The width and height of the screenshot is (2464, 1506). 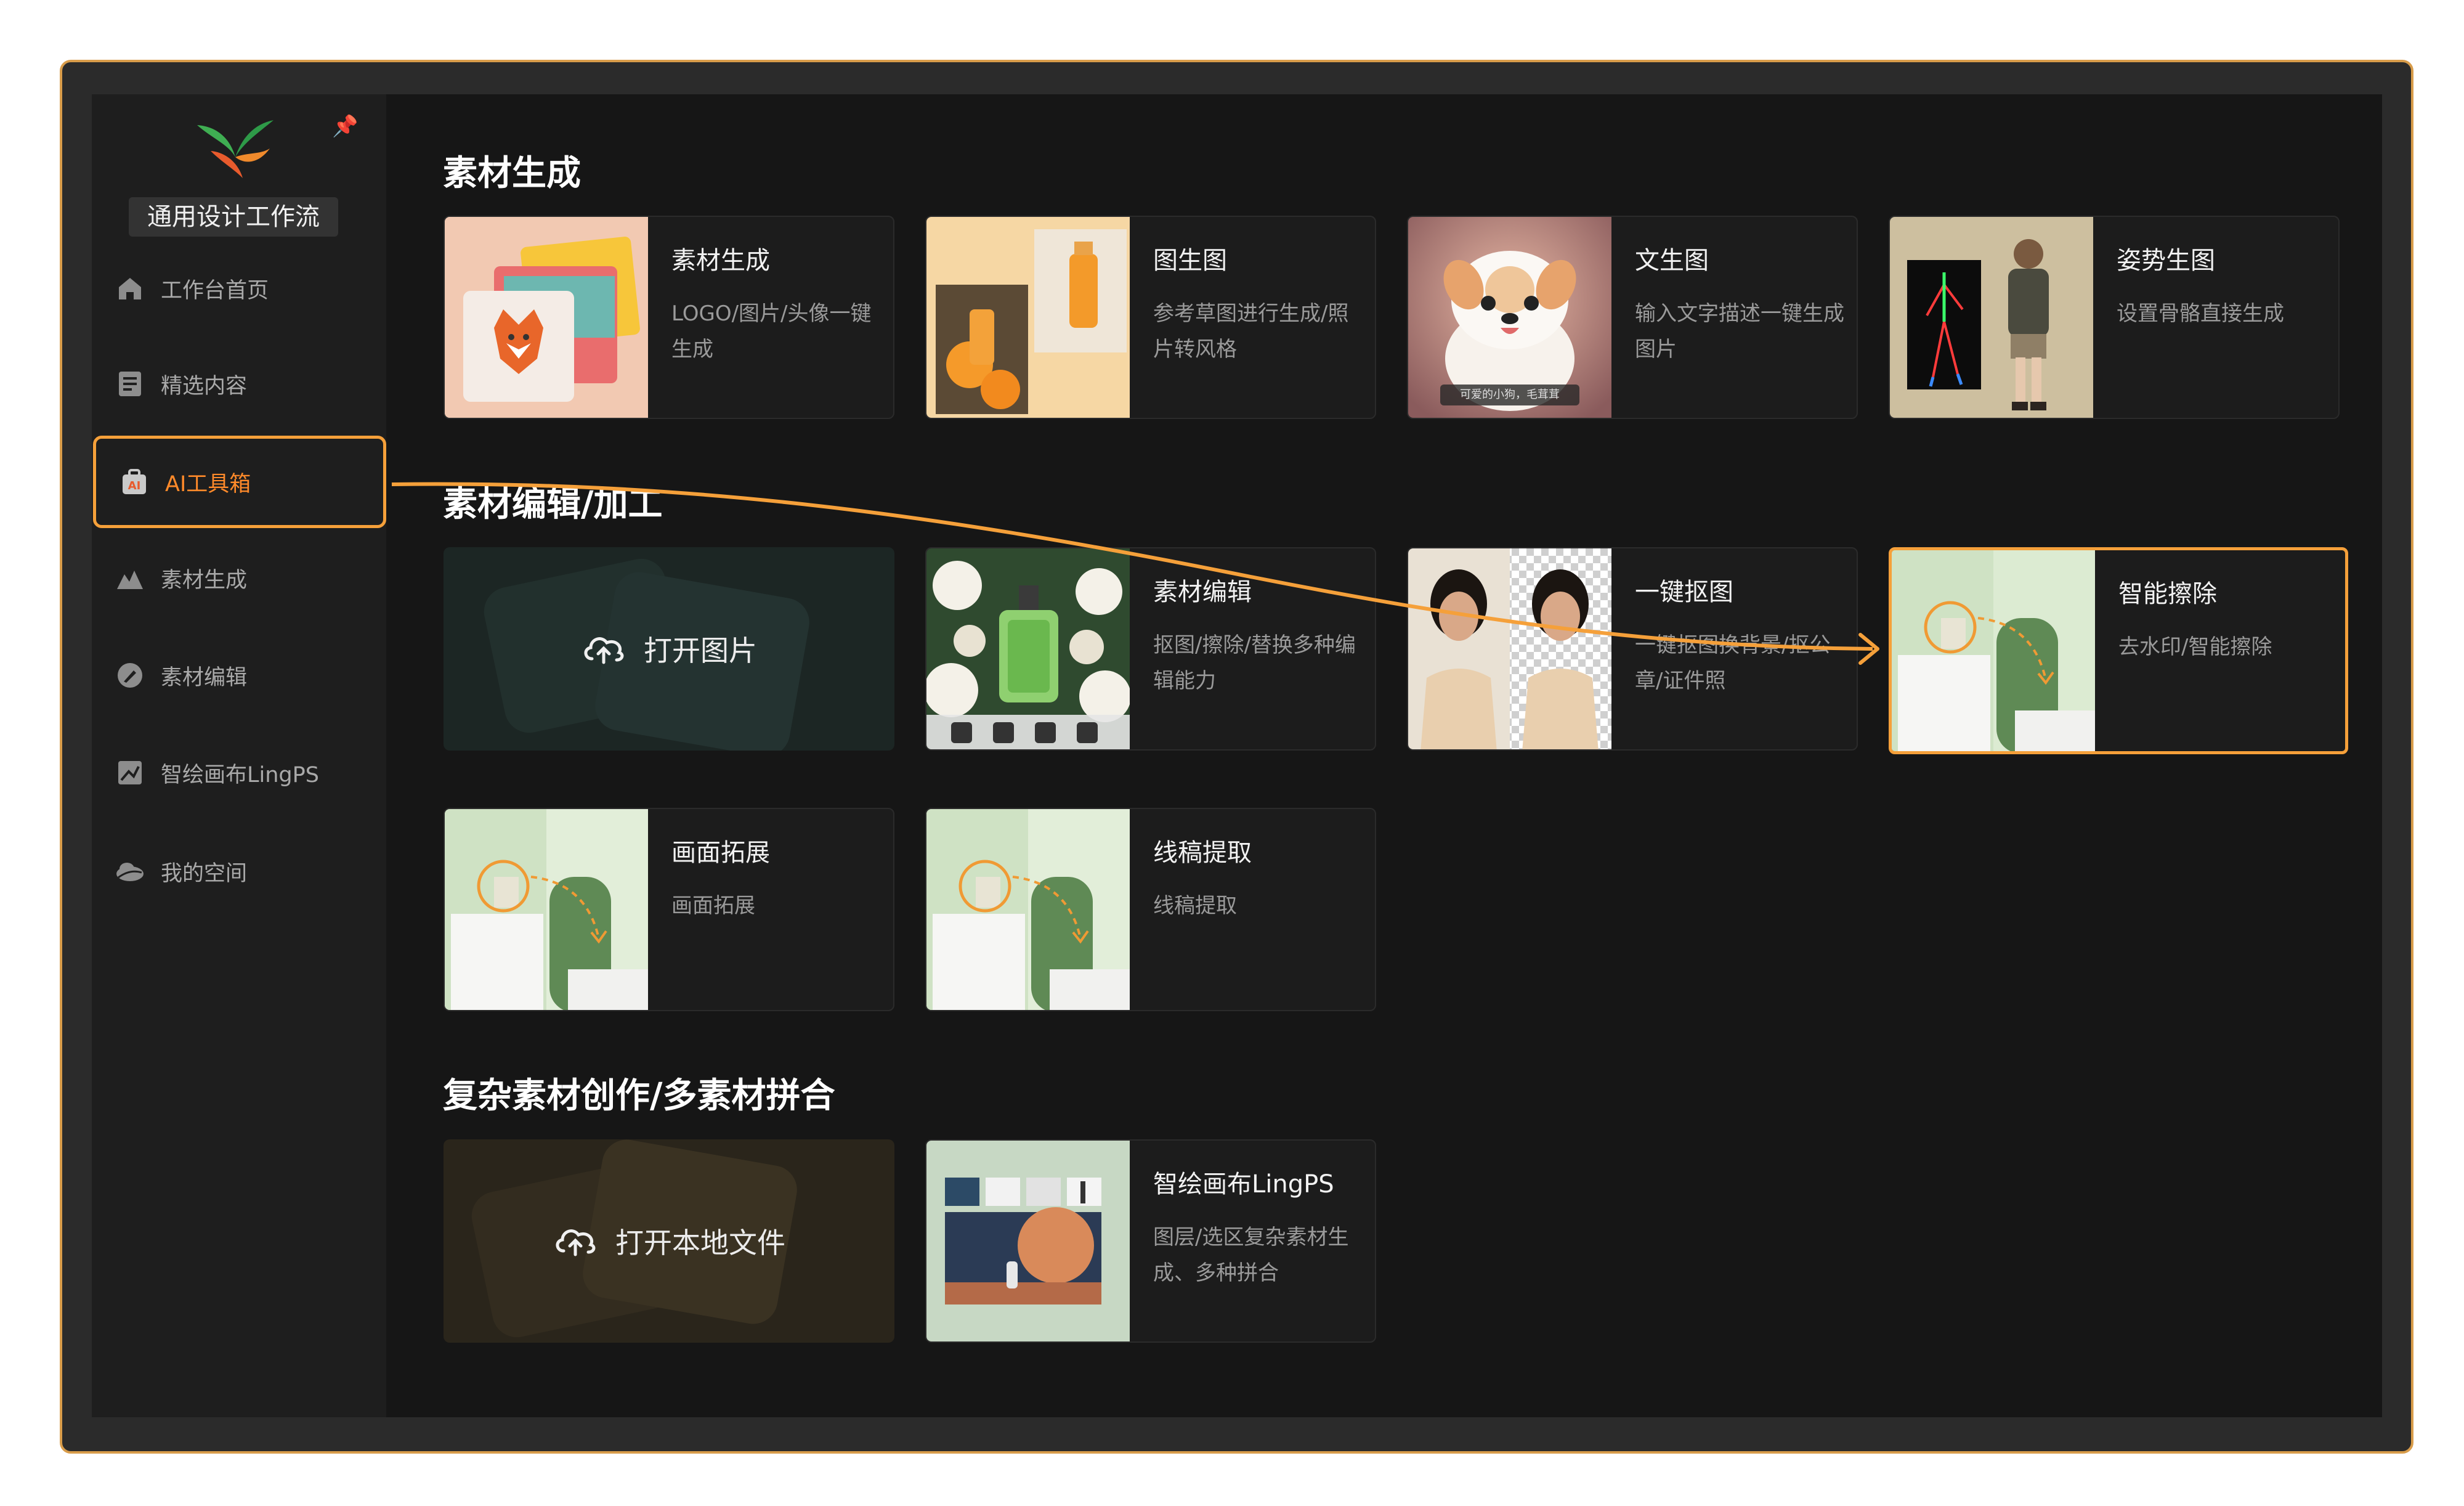 I want to click on sidebar-item-label: 智绘画布LingPS, so click(x=240, y=775).